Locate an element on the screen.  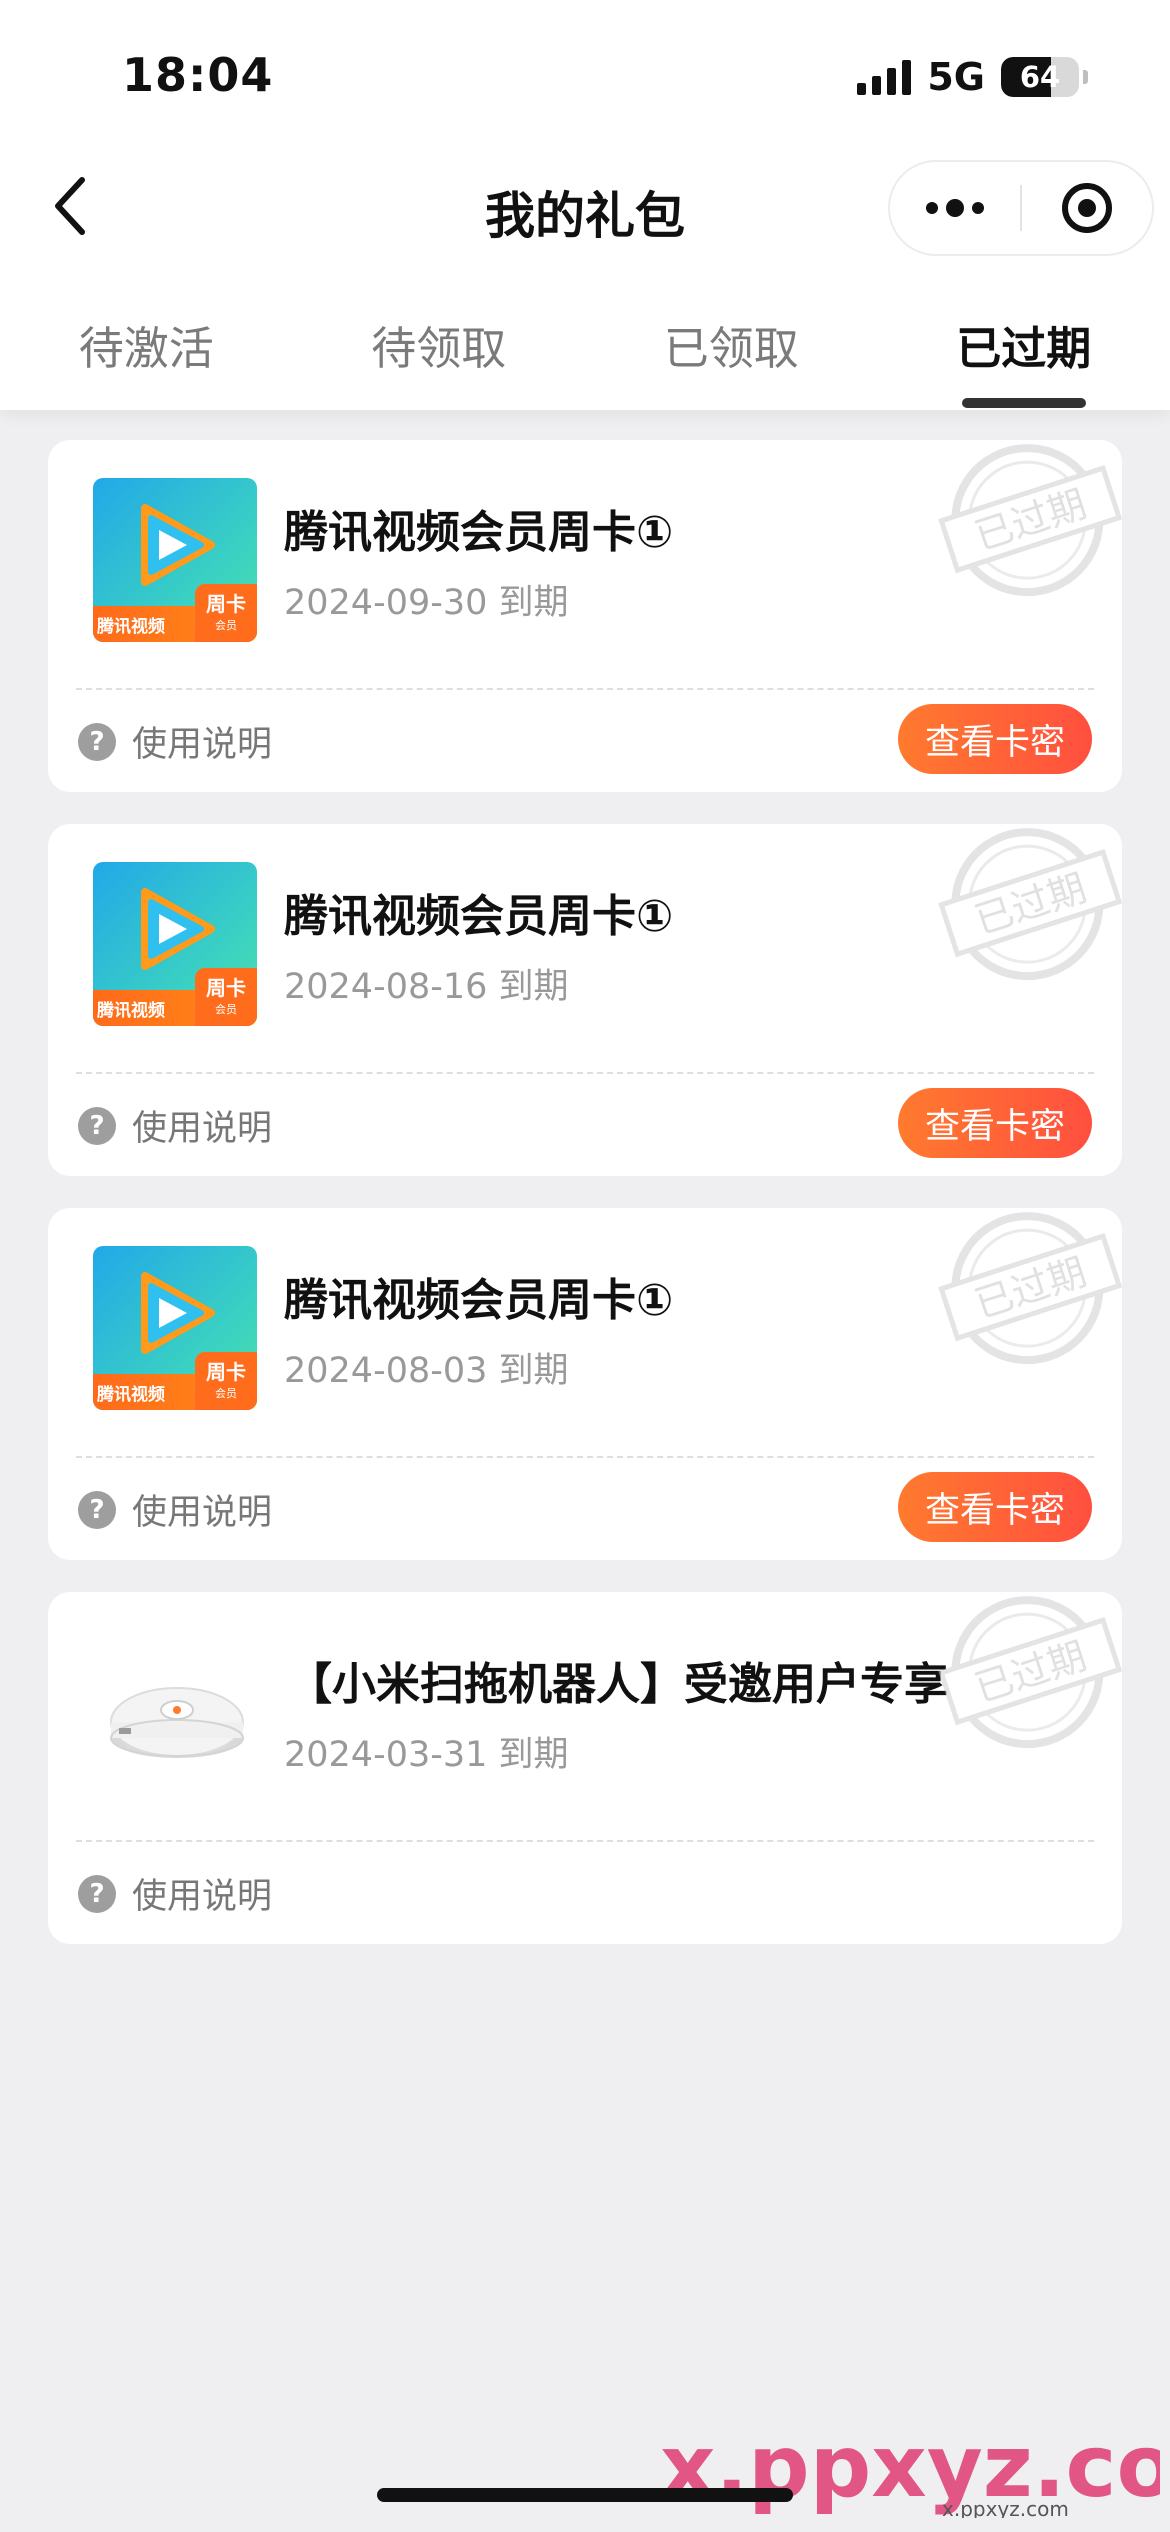
tab-pending-activation: 待激活 is located at coordinates (146, 355).